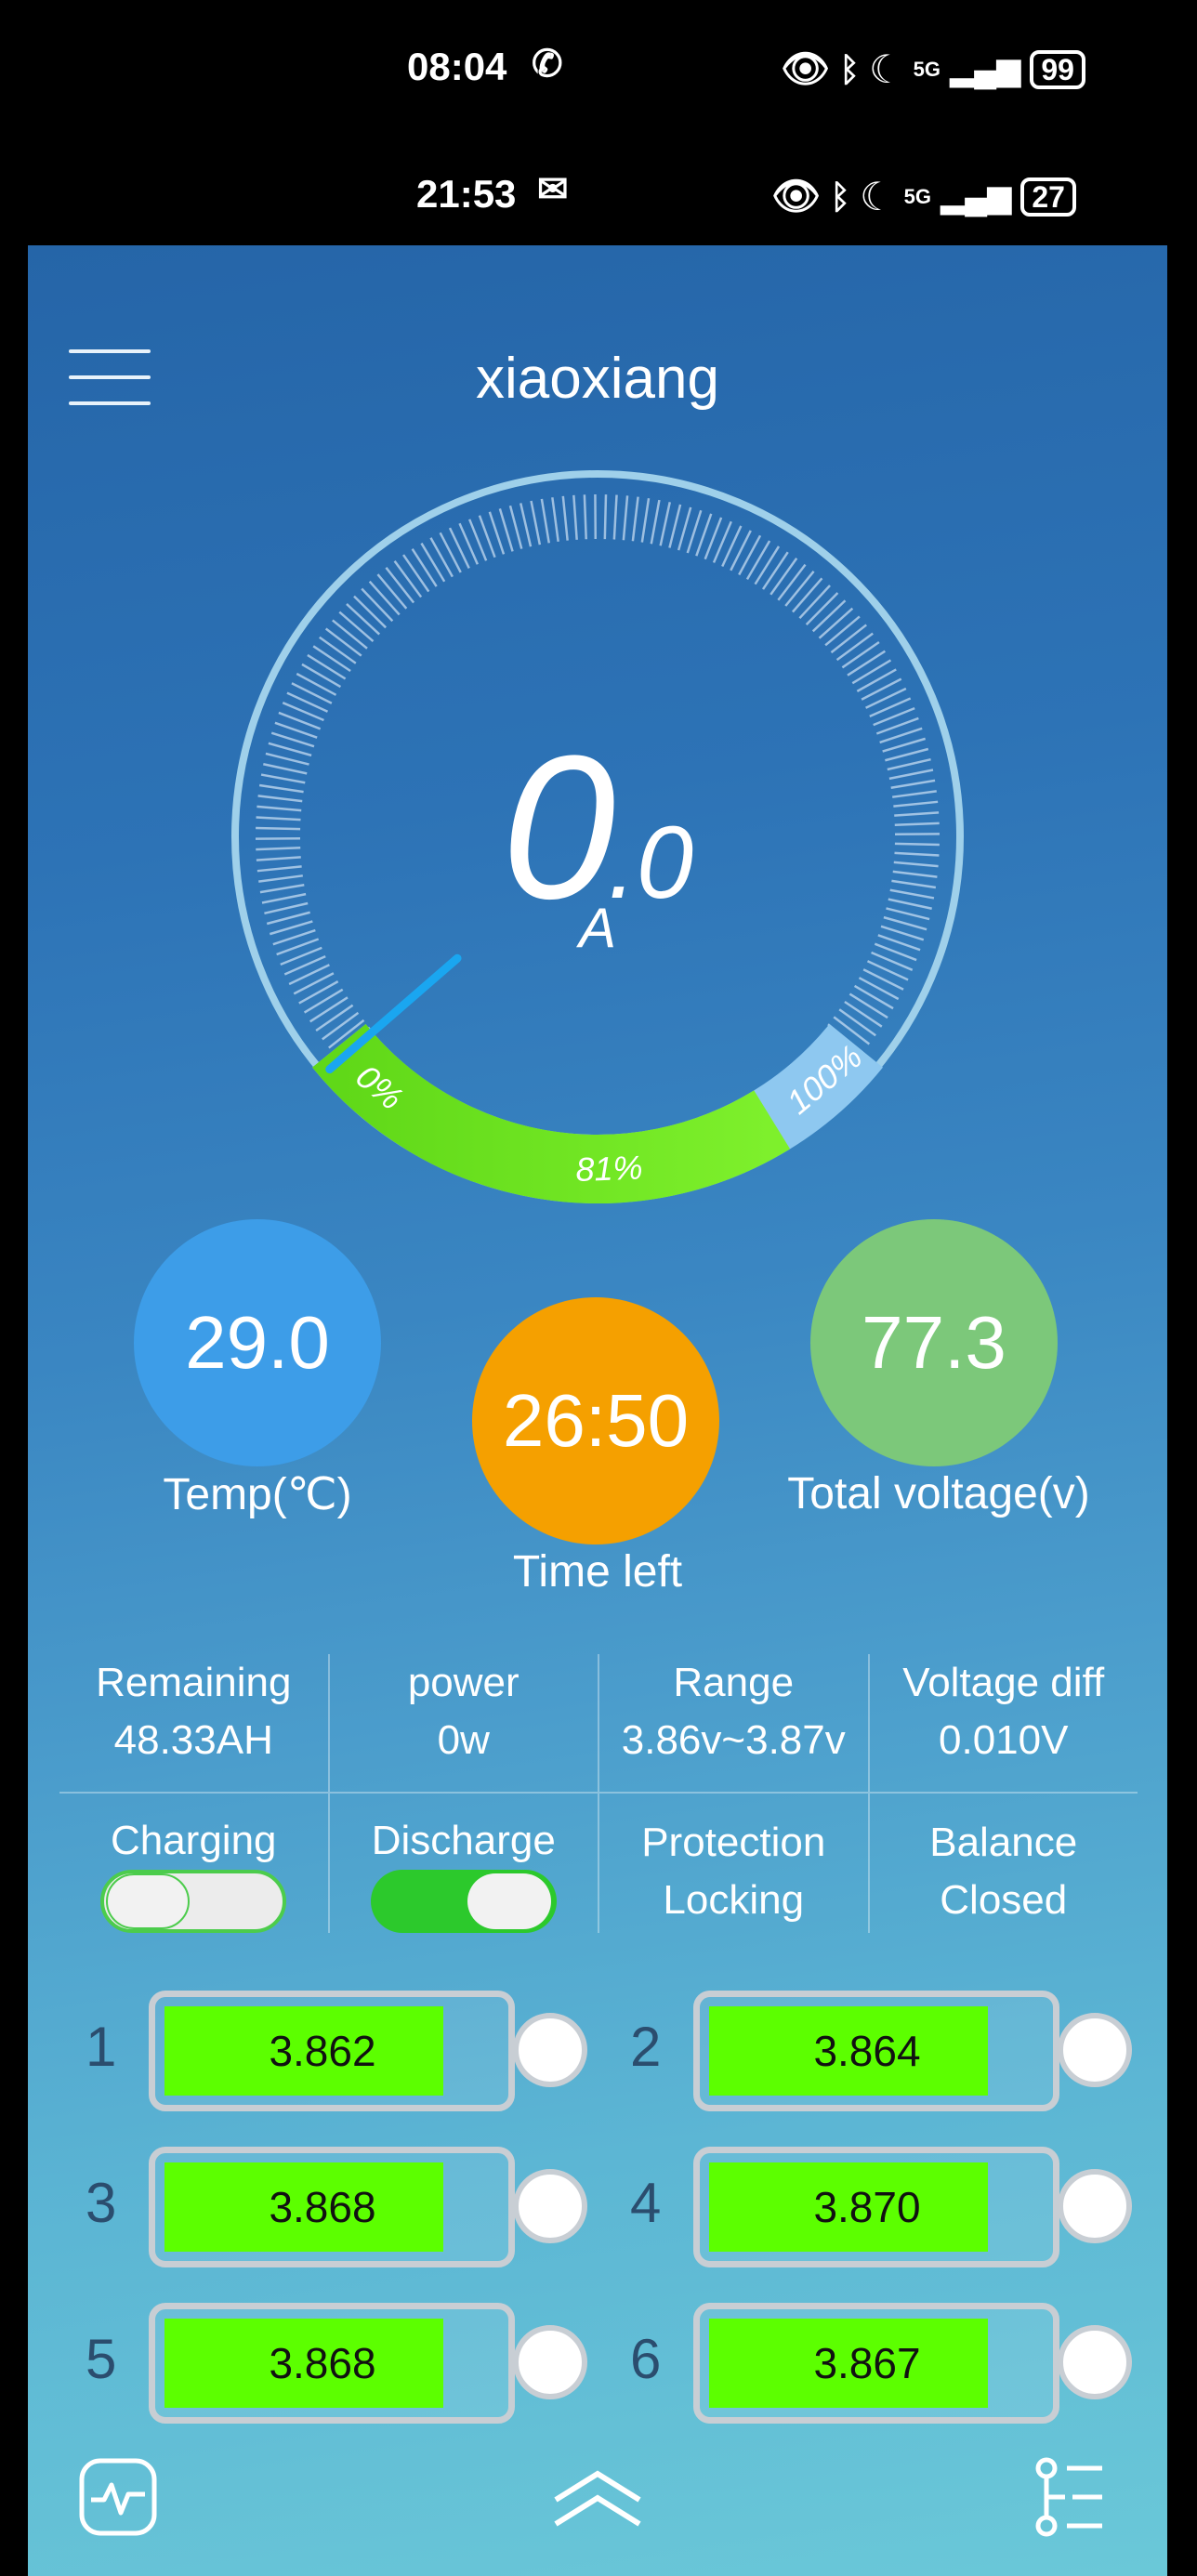  I want to click on protection-value: Locking, so click(734, 1900).